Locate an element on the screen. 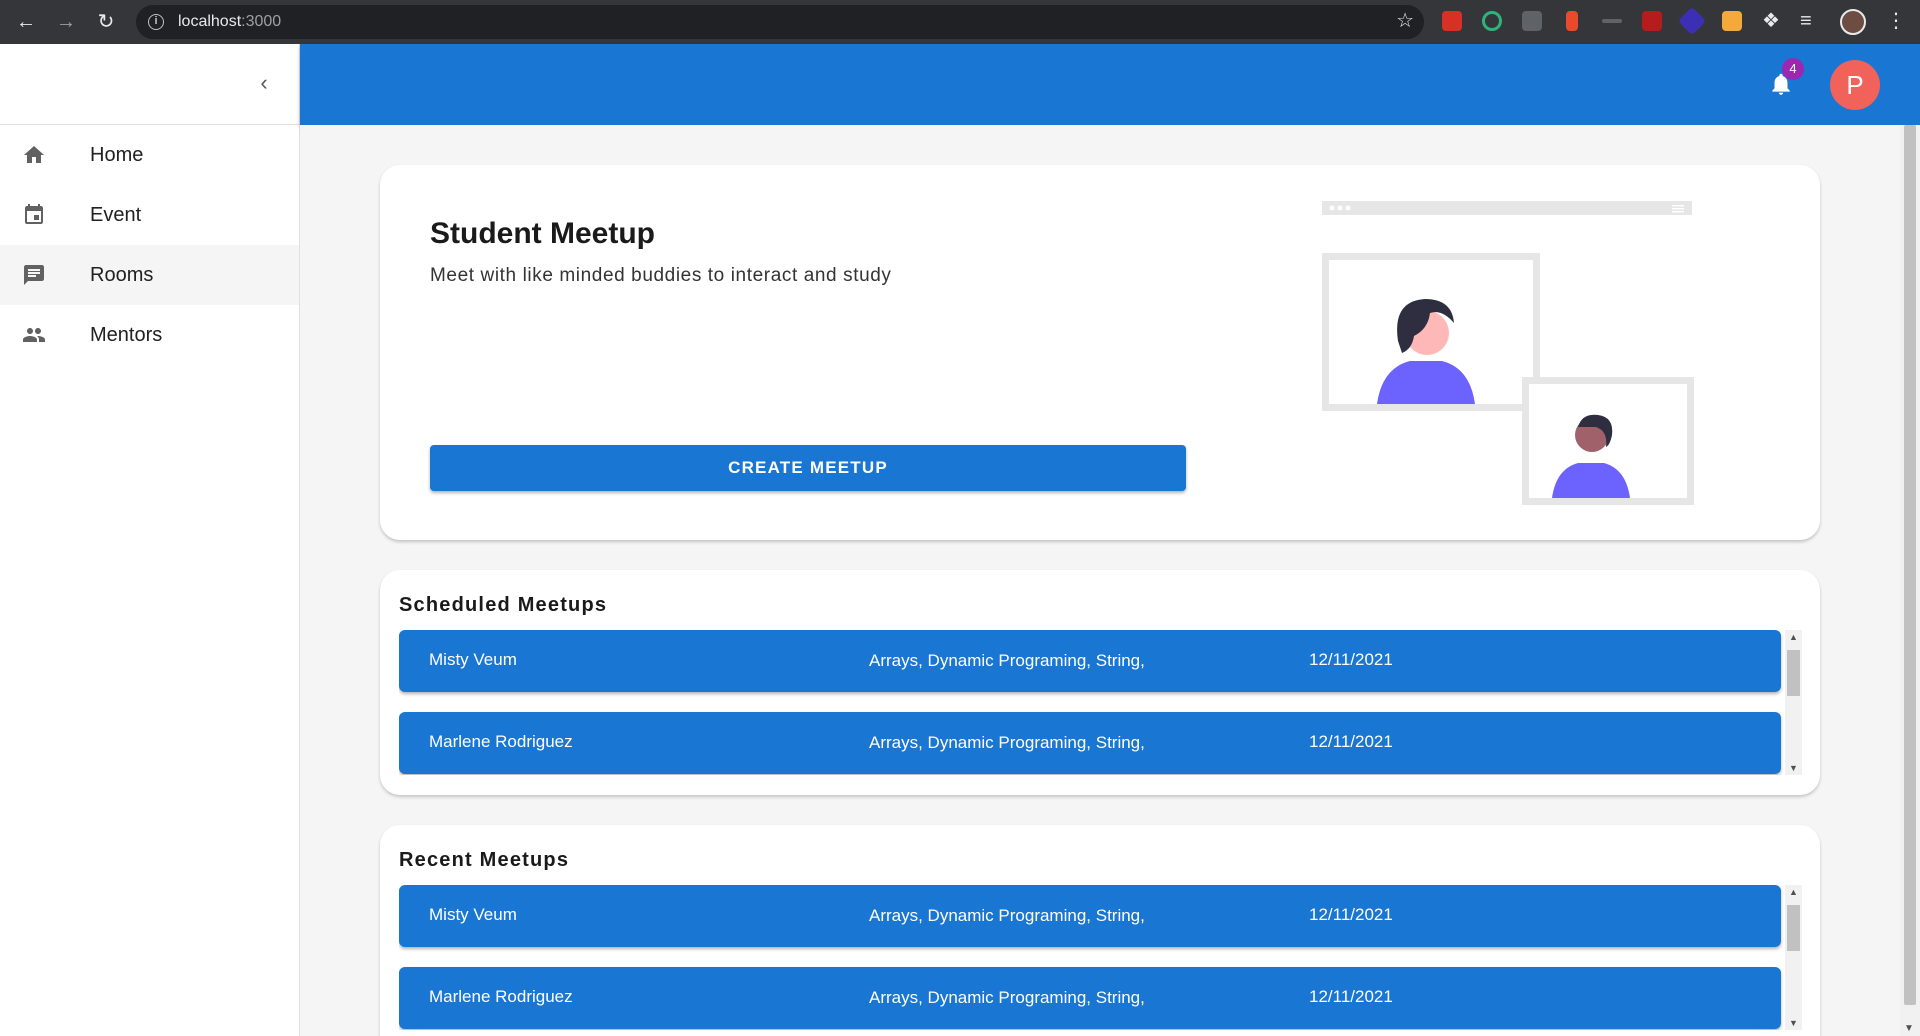 The width and height of the screenshot is (1920, 1036). sidebar-item-event: Event is located at coordinates (149, 215).